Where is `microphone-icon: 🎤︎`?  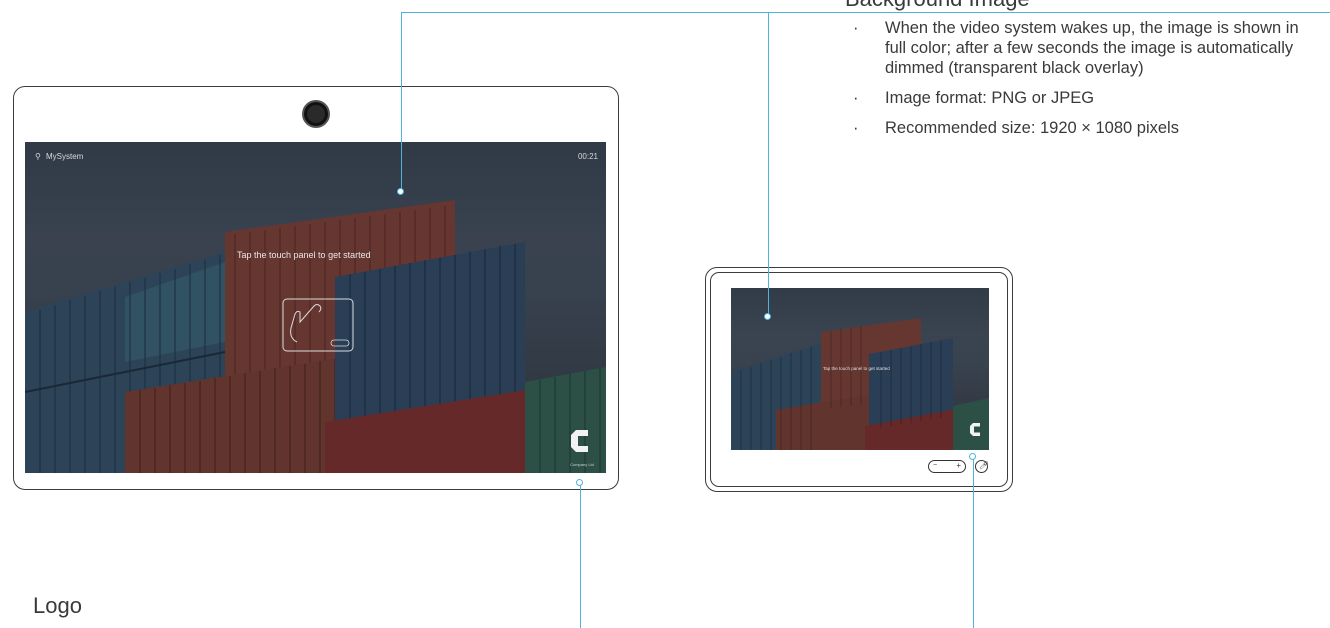
microphone-icon: 🎤︎ is located at coordinates (984, 465).